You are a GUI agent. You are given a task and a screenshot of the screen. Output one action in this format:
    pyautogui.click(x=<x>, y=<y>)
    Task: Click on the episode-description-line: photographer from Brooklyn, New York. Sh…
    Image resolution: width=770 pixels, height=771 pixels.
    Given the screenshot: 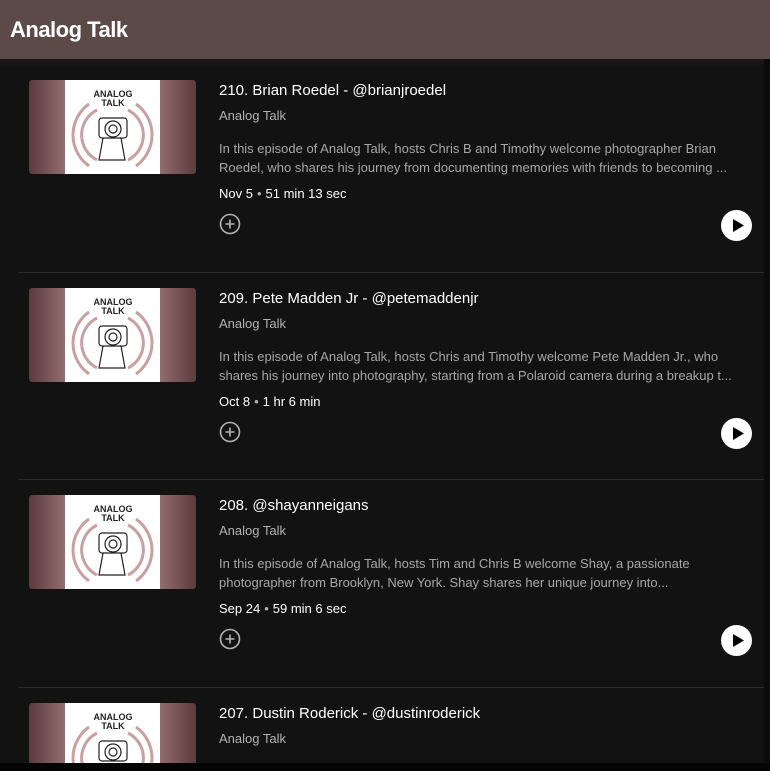 What is the action you would take?
    pyautogui.click(x=444, y=582)
    